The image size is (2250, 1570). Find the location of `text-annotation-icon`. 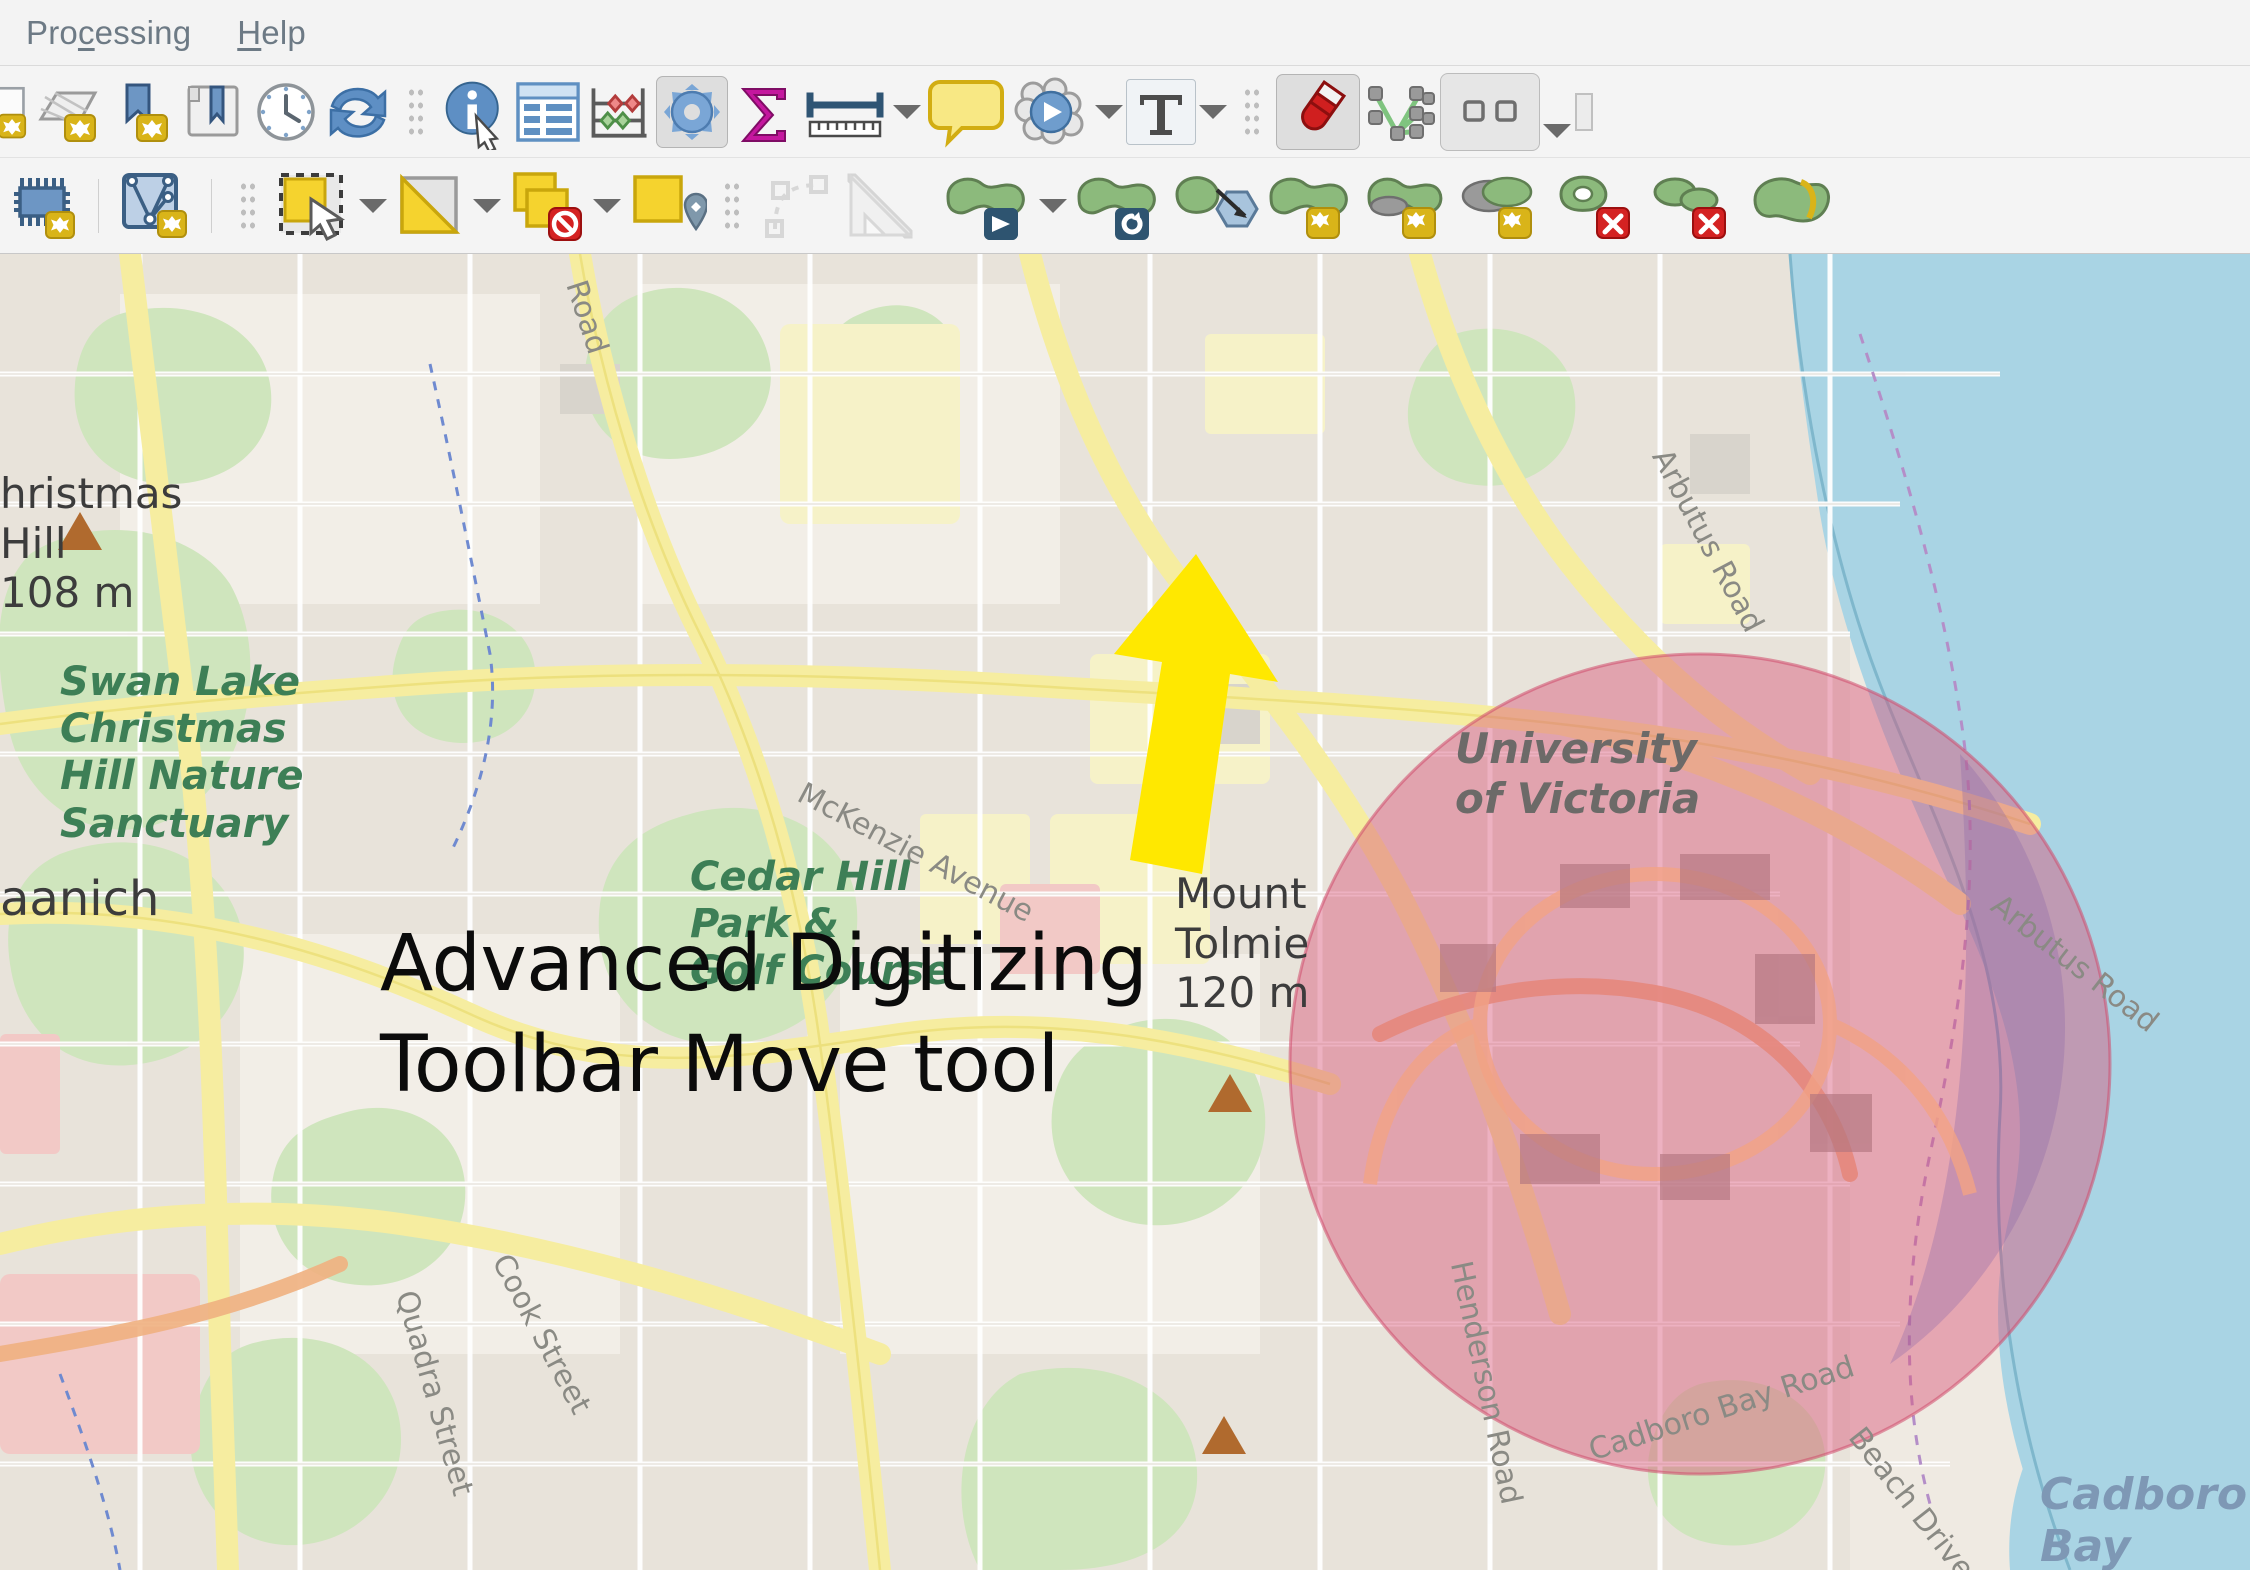

text-annotation-icon is located at coordinates (1161, 111).